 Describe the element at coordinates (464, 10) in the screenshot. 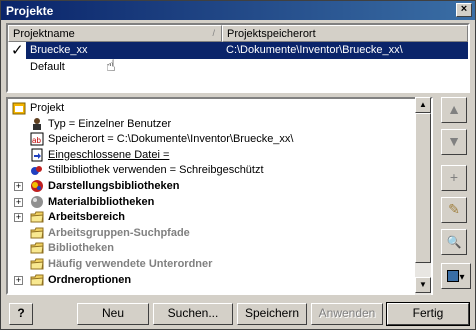

I see `close-button: ×` at that location.